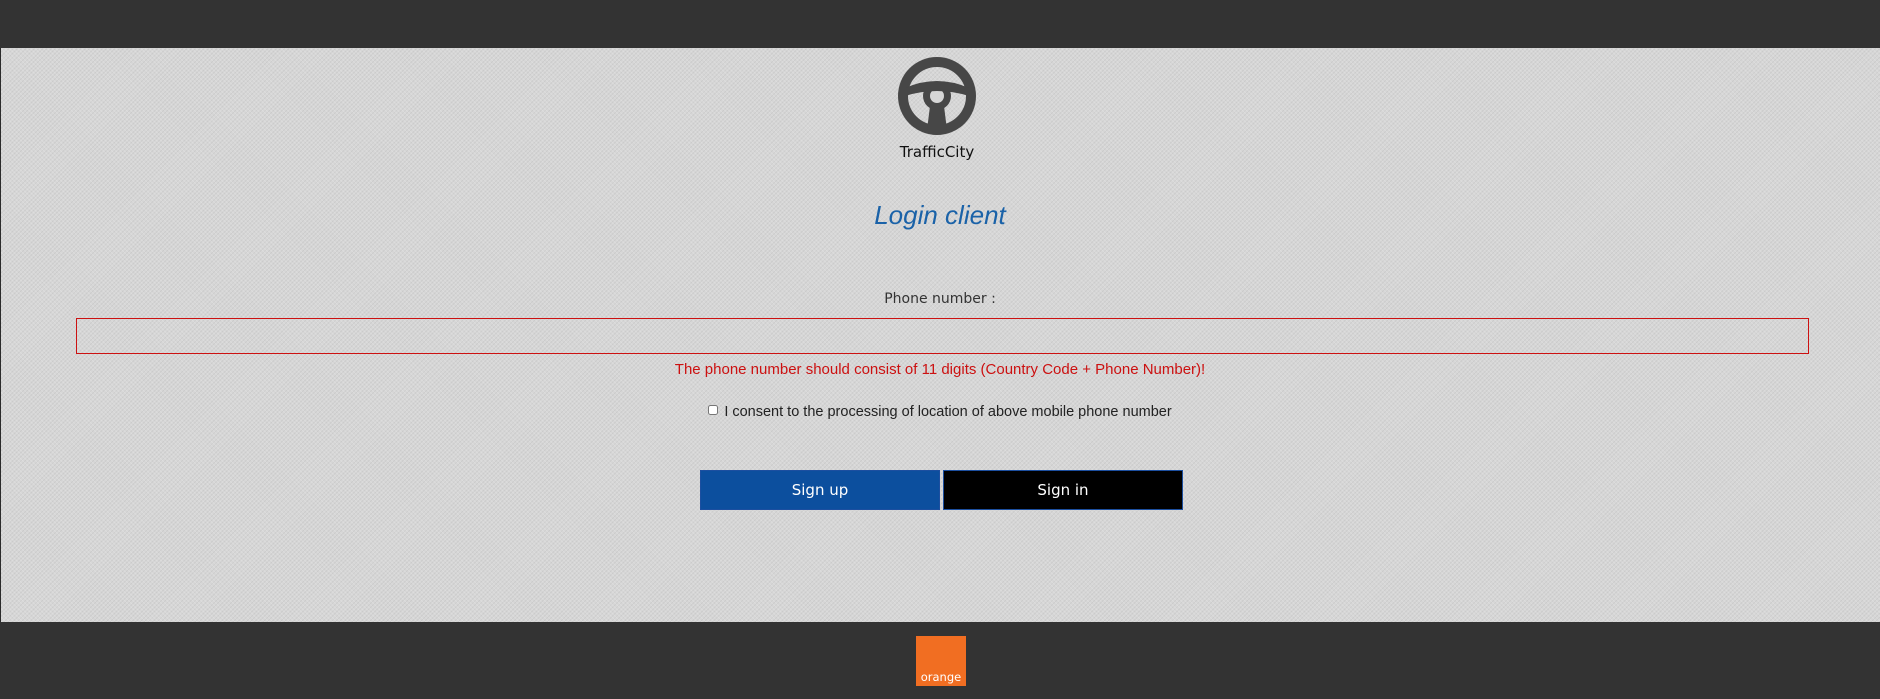 Image resolution: width=1880 pixels, height=699 pixels. What do you see at coordinates (713, 410) in the screenshot?
I see `consent-checkbox` at bounding box center [713, 410].